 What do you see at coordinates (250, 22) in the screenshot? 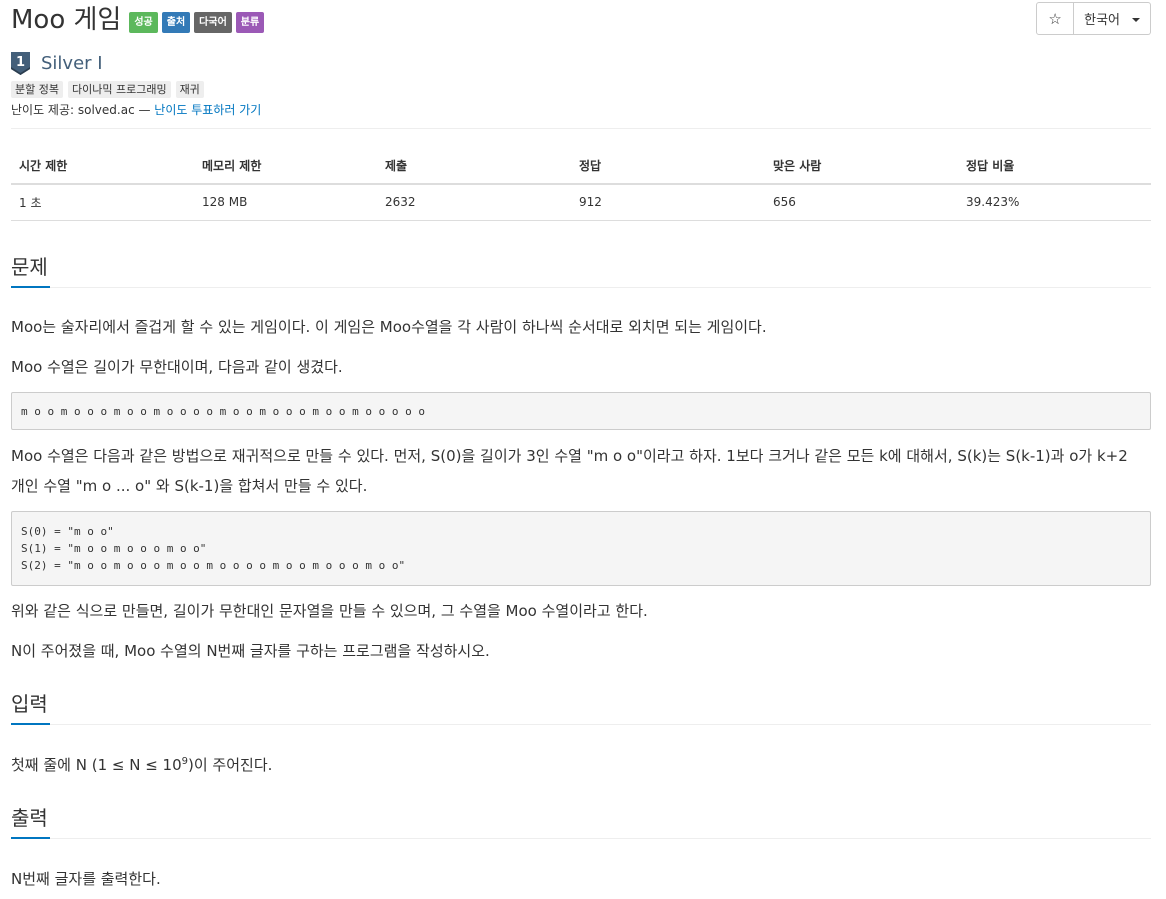
I see `badge-category: 분류` at bounding box center [250, 22].